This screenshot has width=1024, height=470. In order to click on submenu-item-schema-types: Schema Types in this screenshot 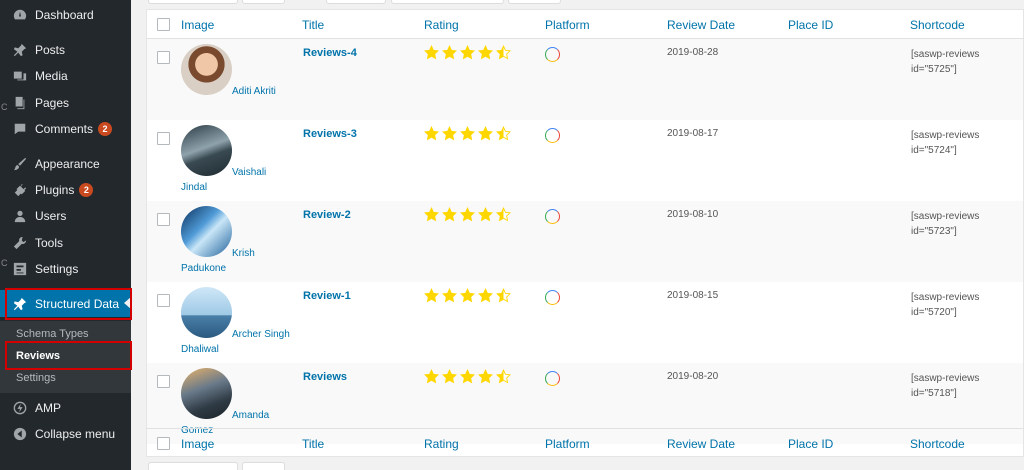, I will do `click(52, 334)`.